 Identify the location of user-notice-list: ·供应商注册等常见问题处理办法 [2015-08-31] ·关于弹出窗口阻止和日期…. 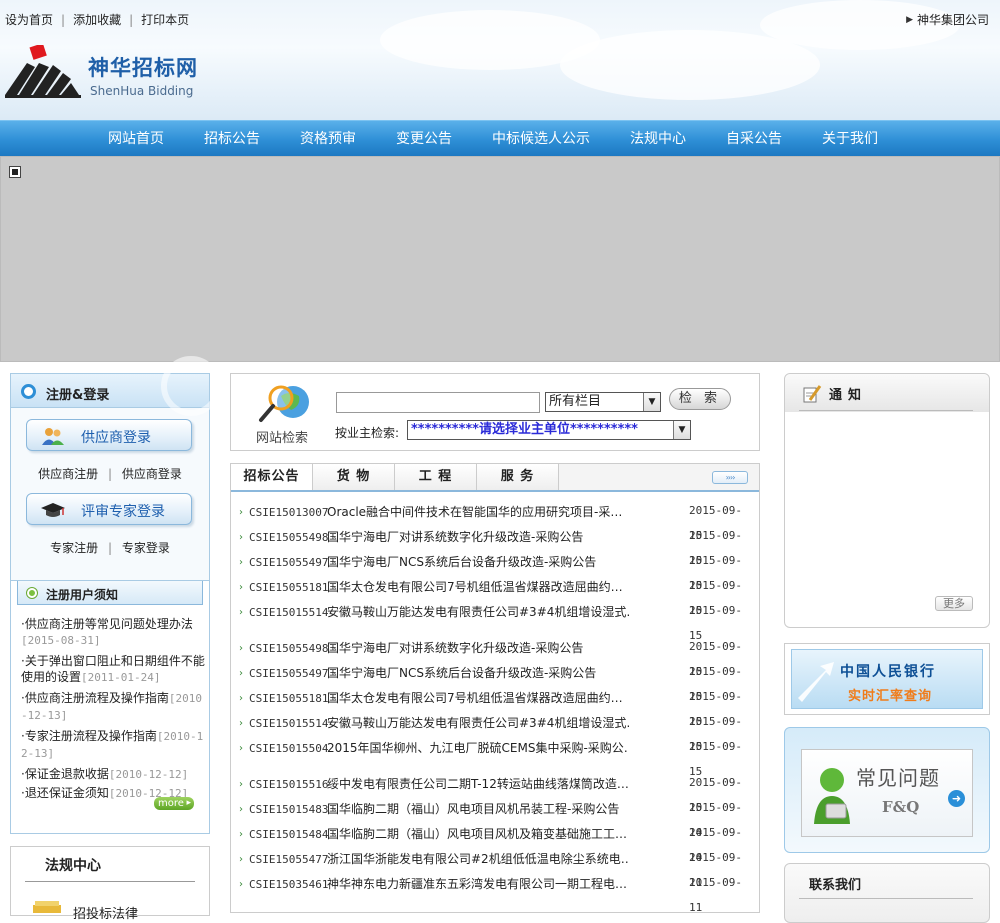
(113, 711).